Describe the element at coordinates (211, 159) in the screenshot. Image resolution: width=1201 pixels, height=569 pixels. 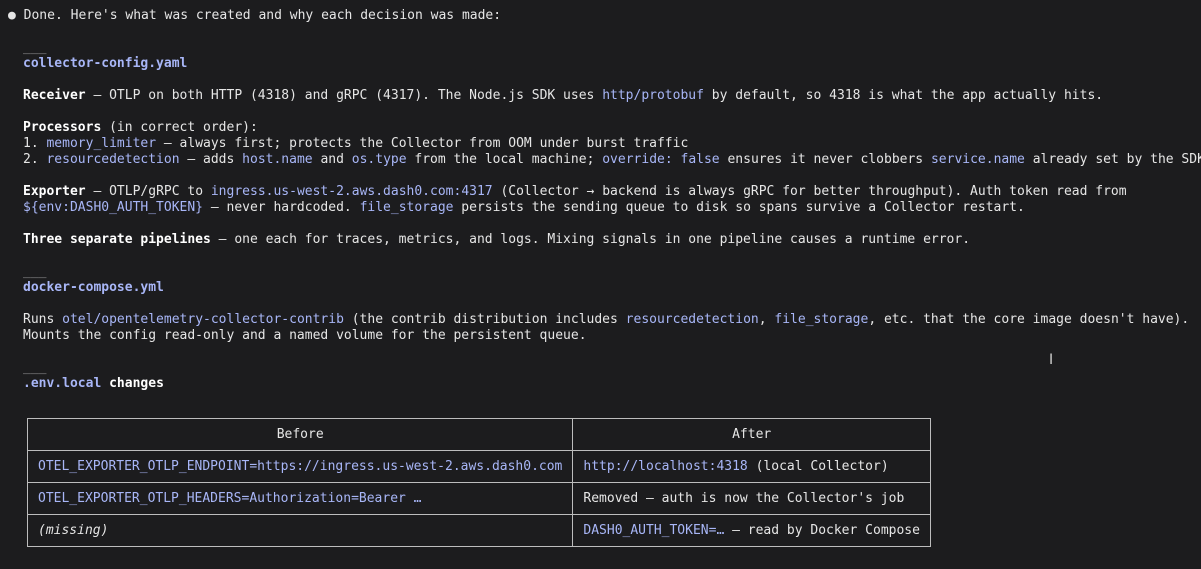
I see `item-text: — adds` at that location.